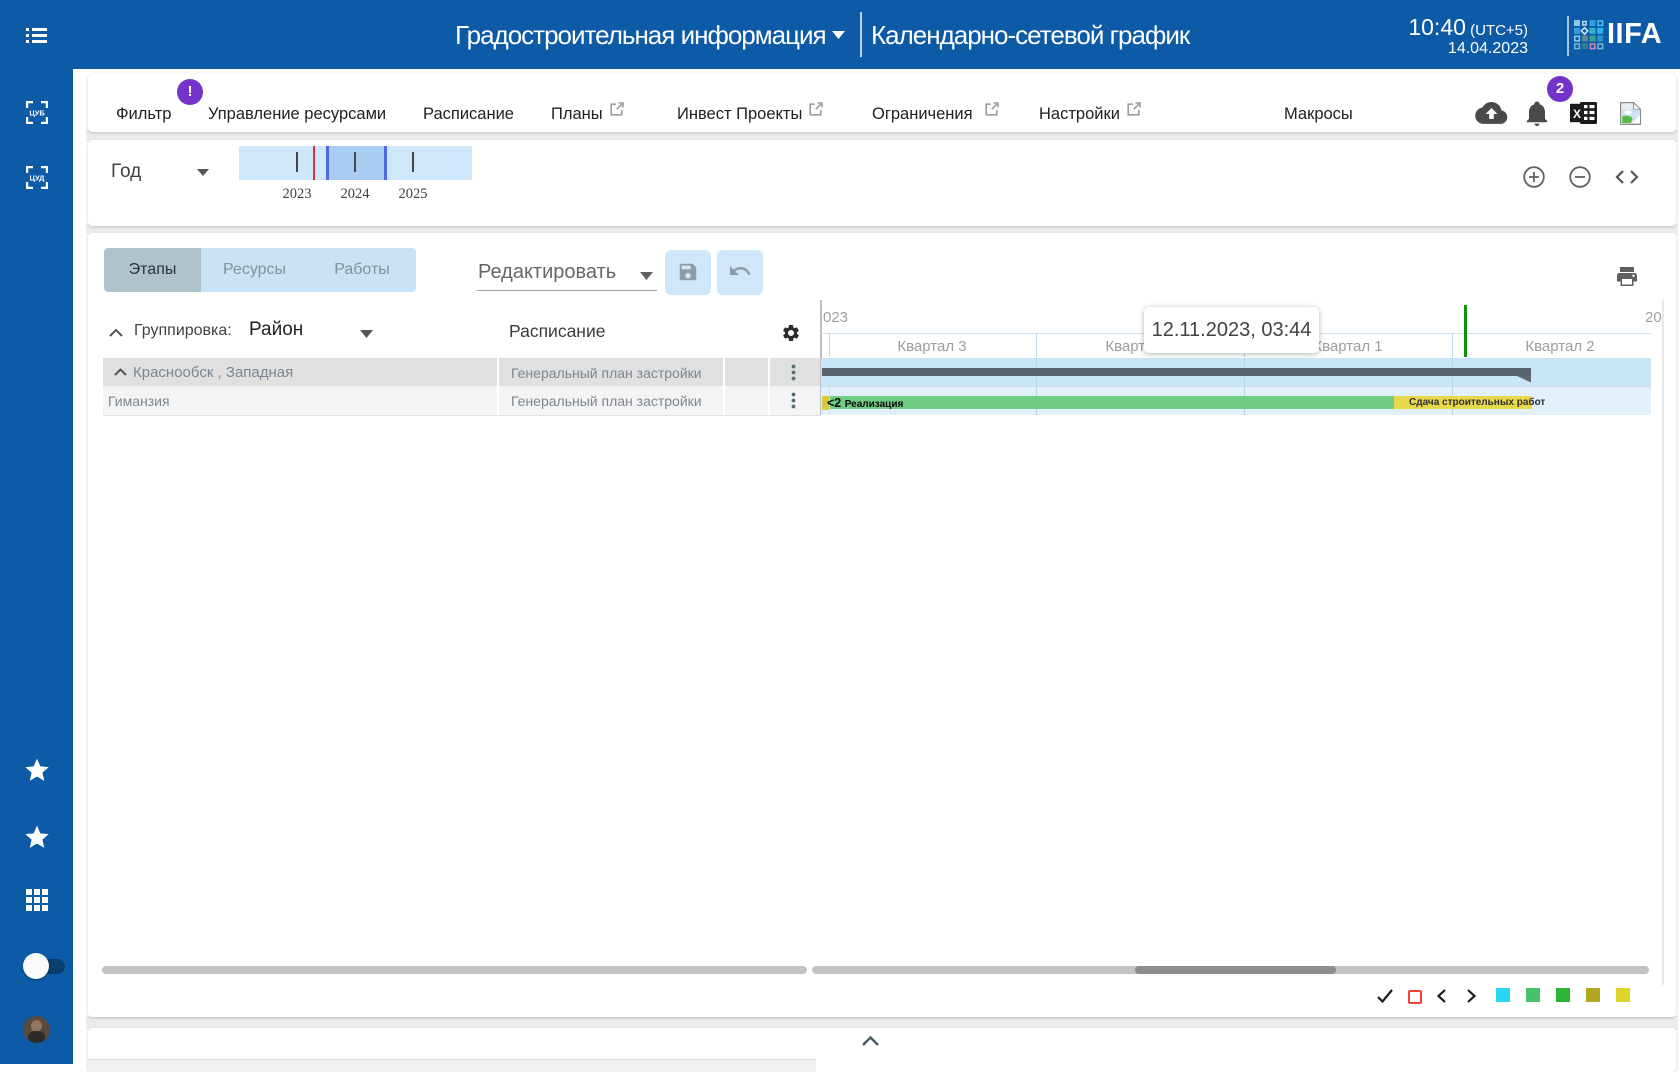  What do you see at coordinates (37, 113) in the screenshot?
I see `svg-text: ЦУБ` at bounding box center [37, 113].